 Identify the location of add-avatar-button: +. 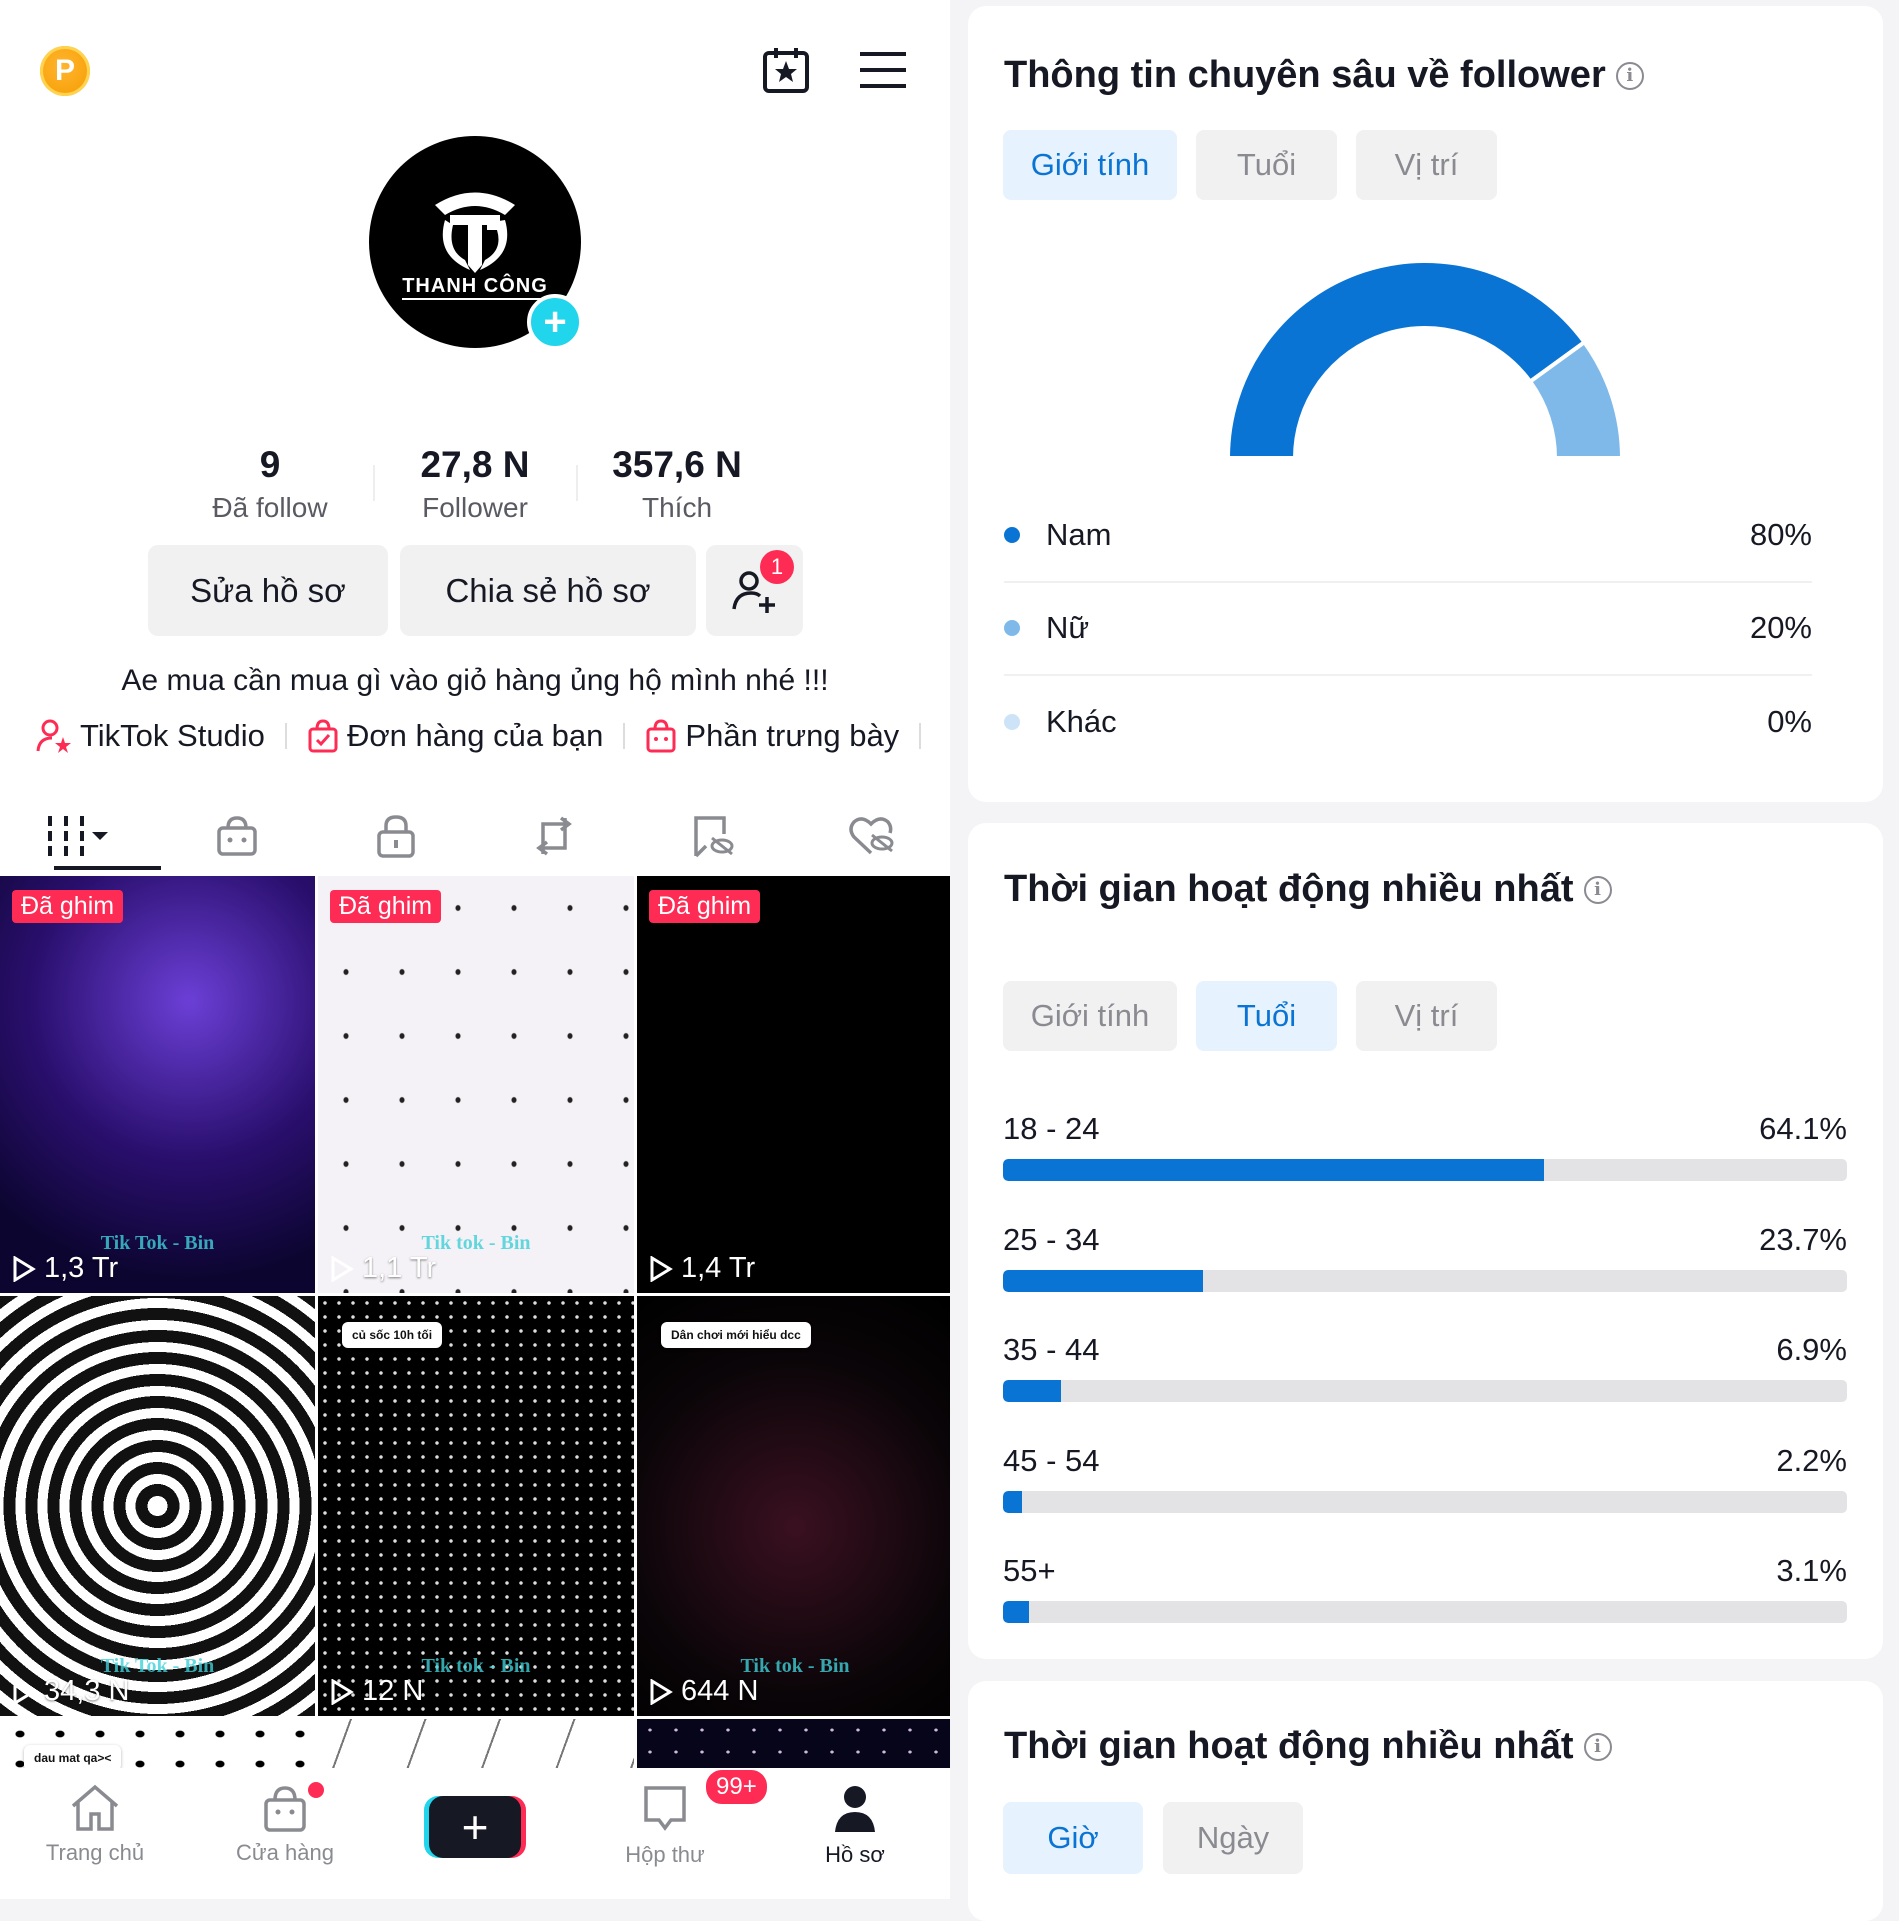
(555, 322).